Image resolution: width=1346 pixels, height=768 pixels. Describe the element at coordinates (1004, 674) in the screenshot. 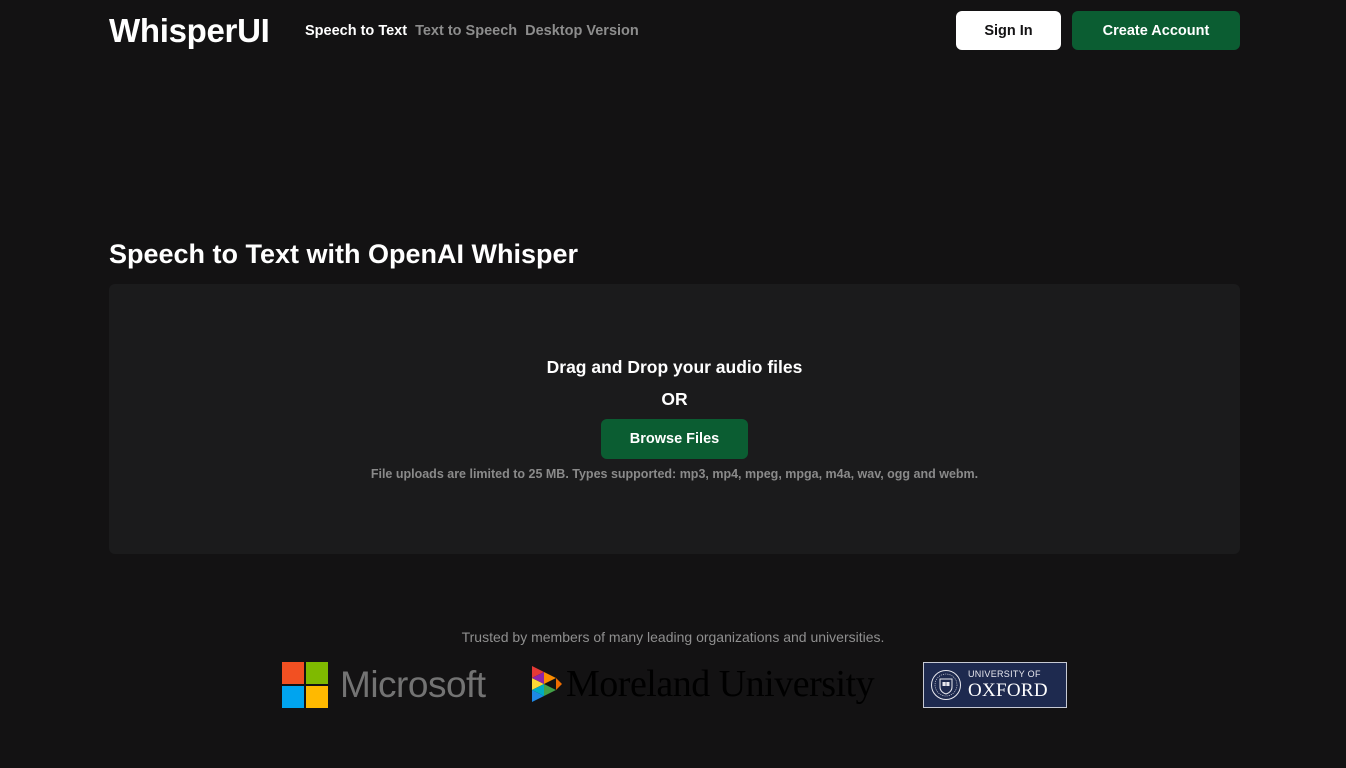

I see `oxford-small-text: UNIVERSITY OF` at that location.